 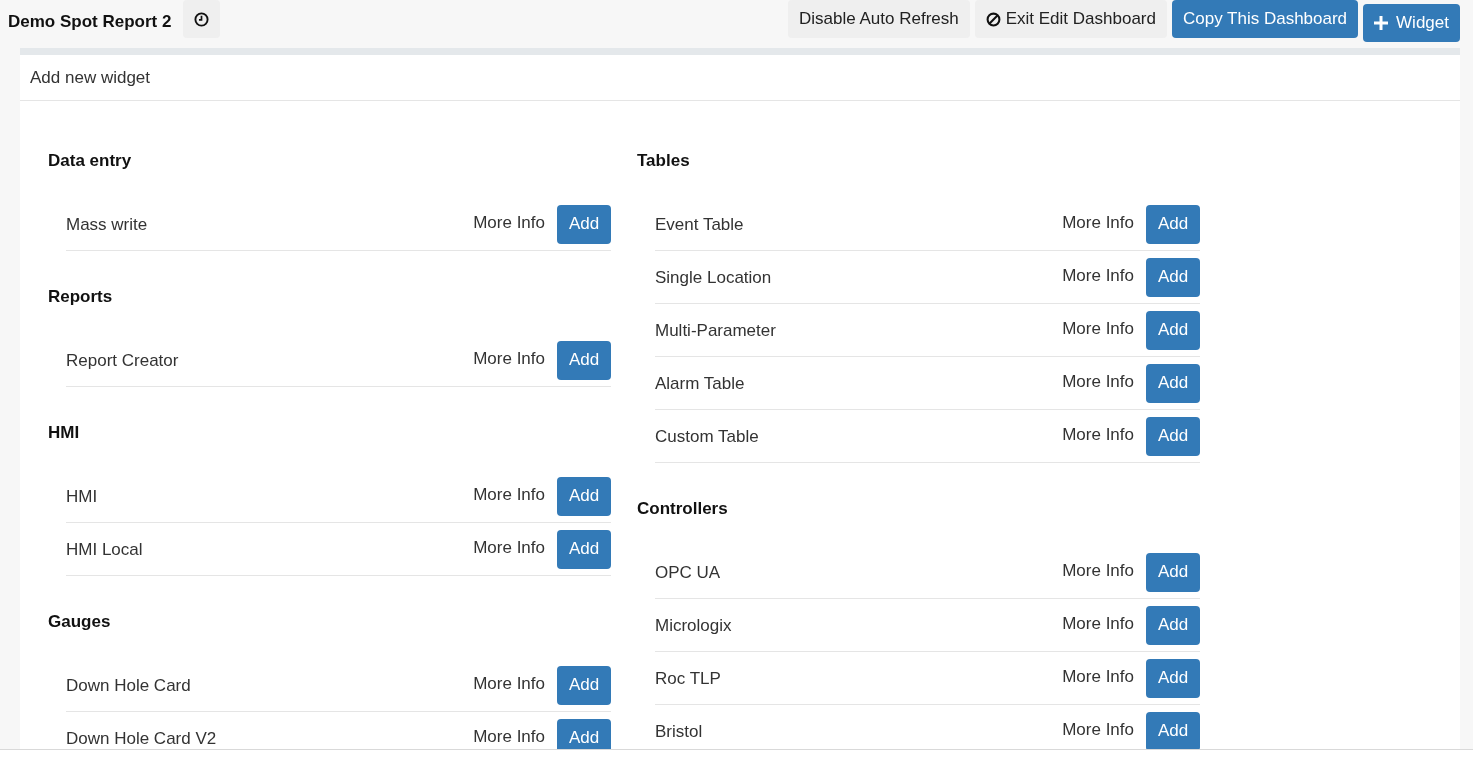 I want to click on copy-dashboard-button: Copy This Dashboard, so click(x=1265, y=19).